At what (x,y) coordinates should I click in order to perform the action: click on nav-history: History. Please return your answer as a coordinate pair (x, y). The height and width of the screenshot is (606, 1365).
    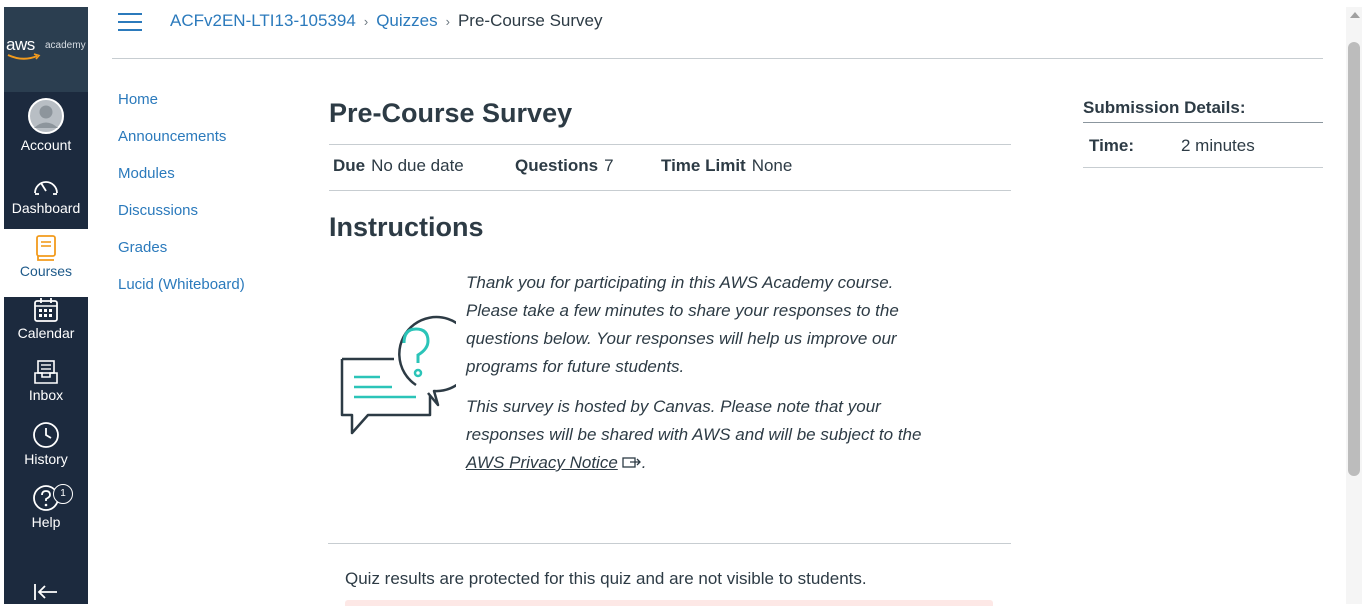
    Looking at the image, I should click on (46, 444).